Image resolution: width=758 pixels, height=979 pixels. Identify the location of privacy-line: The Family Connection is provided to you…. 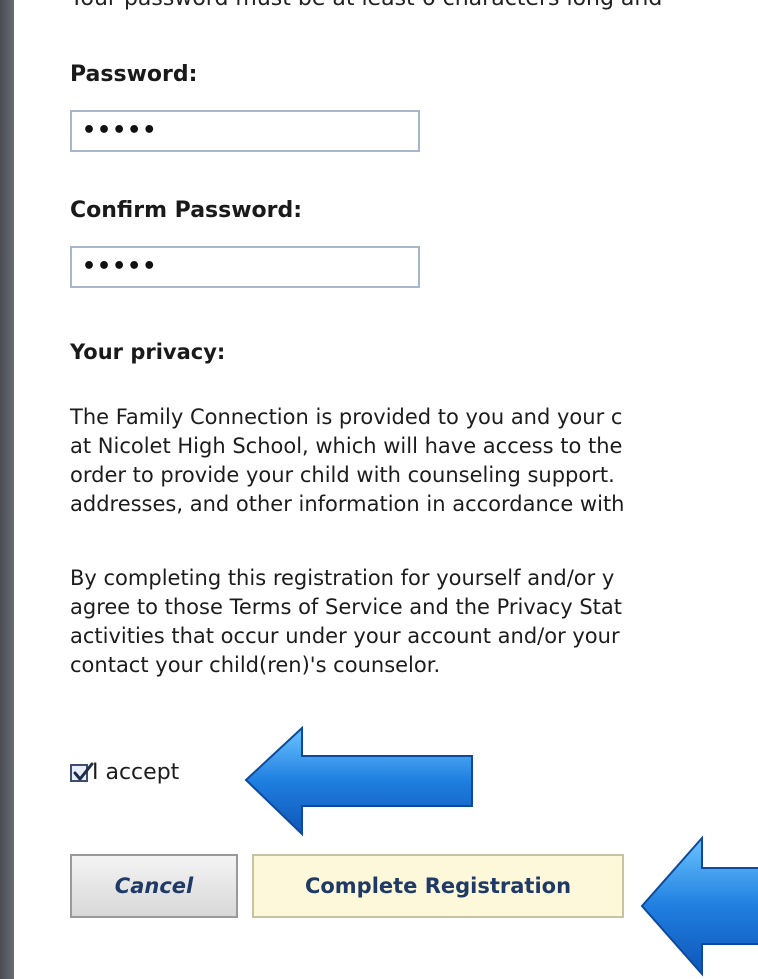
(346, 417).